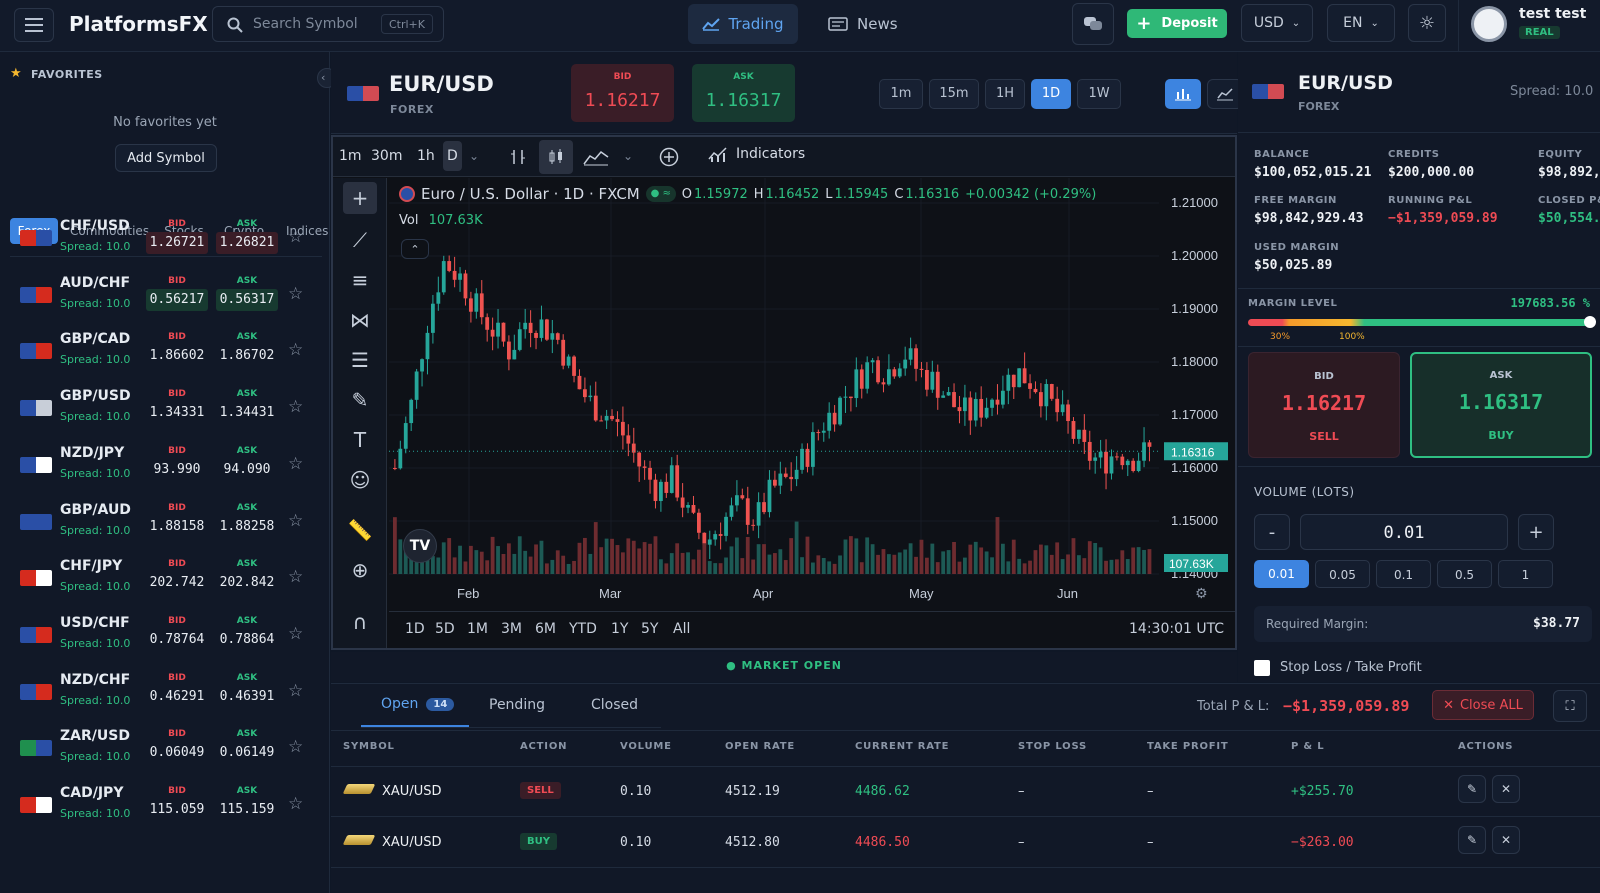 The height and width of the screenshot is (893, 1600). What do you see at coordinates (1099, 94) in the screenshot?
I see `timeframe-1w: 1W` at bounding box center [1099, 94].